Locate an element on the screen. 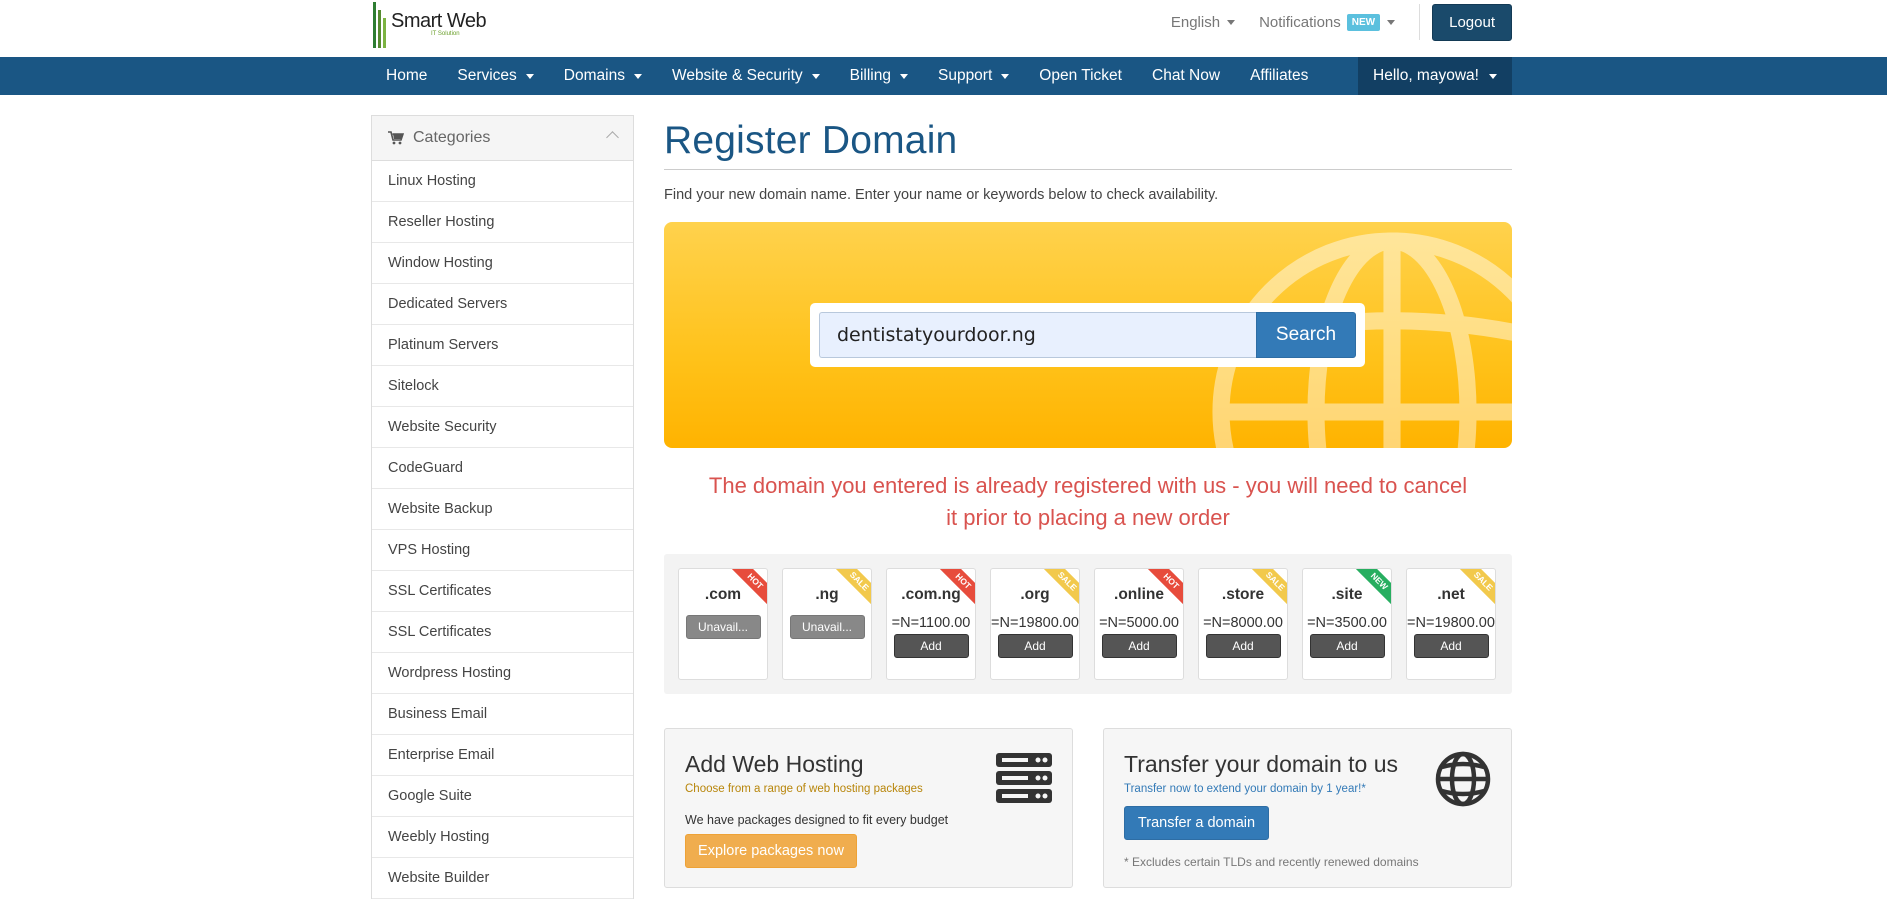 The height and width of the screenshot is (899, 1887). nav-item-affiliates: Affiliates is located at coordinates (1279, 76).